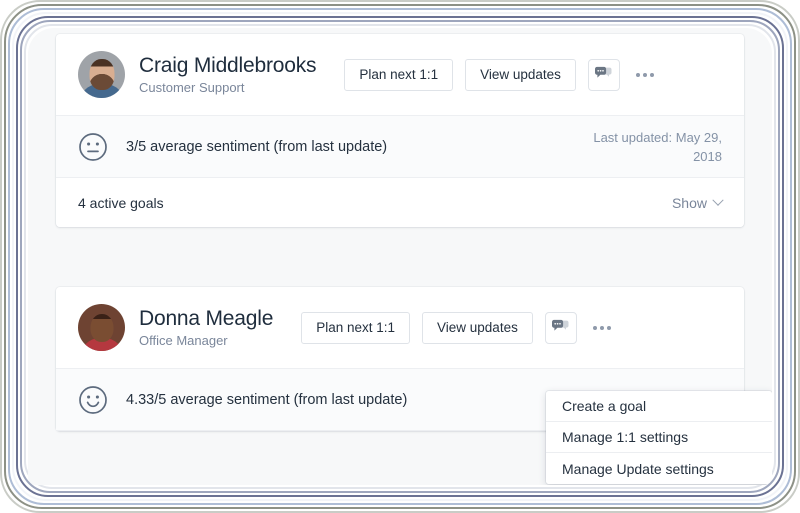  I want to click on person-name: Donna Meagle, so click(206, 318).